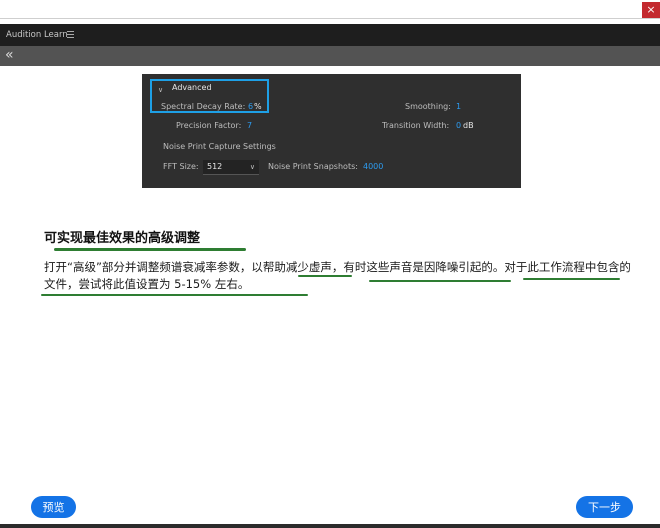 This screenshot has height=528, width=660. Describe the element at coordinates (313, 166) in the screenshot. I see `snapshots-label: Noise Print Snapshots:` at that location.